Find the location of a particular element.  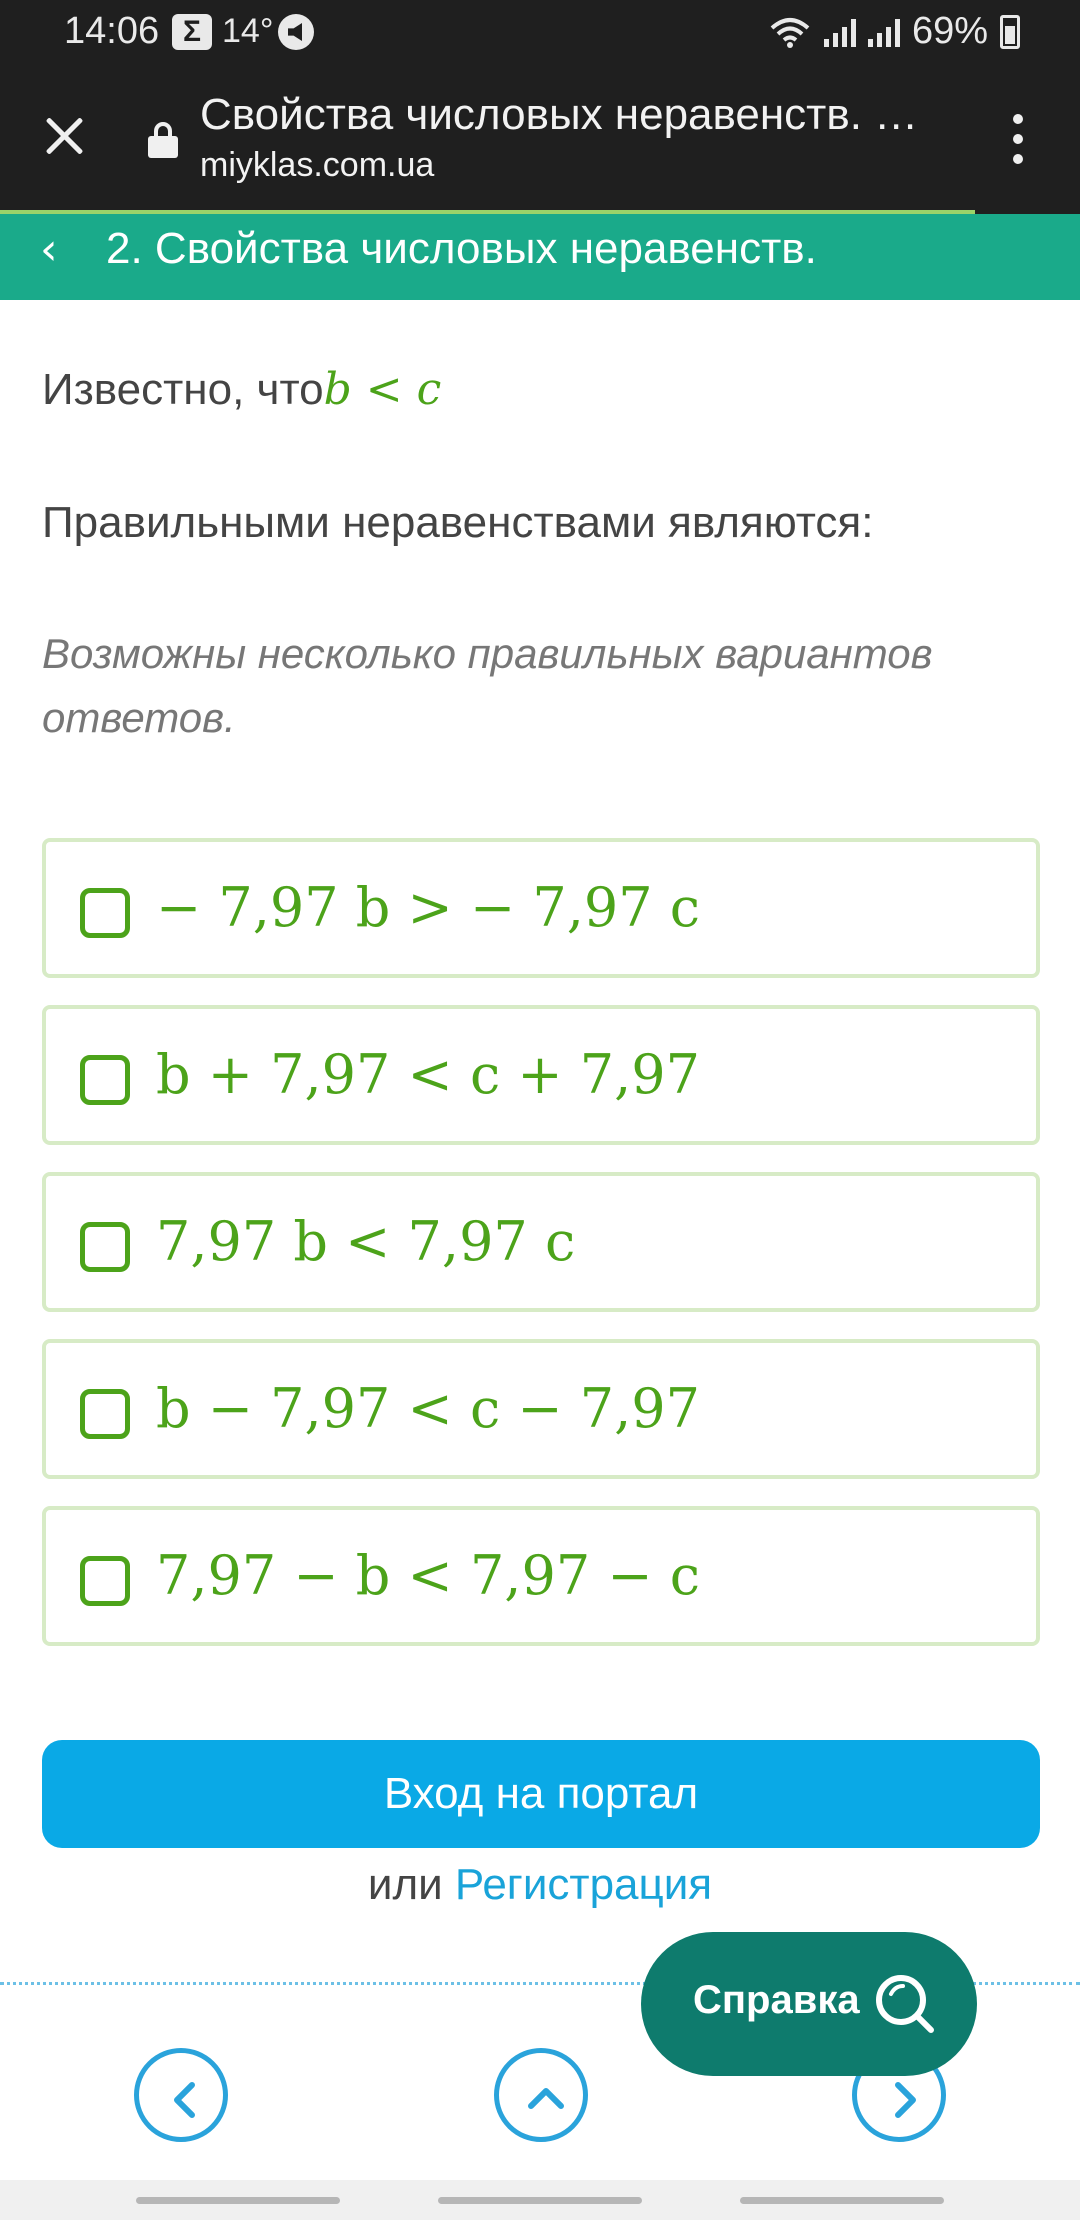

status-bar: 14:06 Σ 14° 69% is located at coordinates (540, 32).